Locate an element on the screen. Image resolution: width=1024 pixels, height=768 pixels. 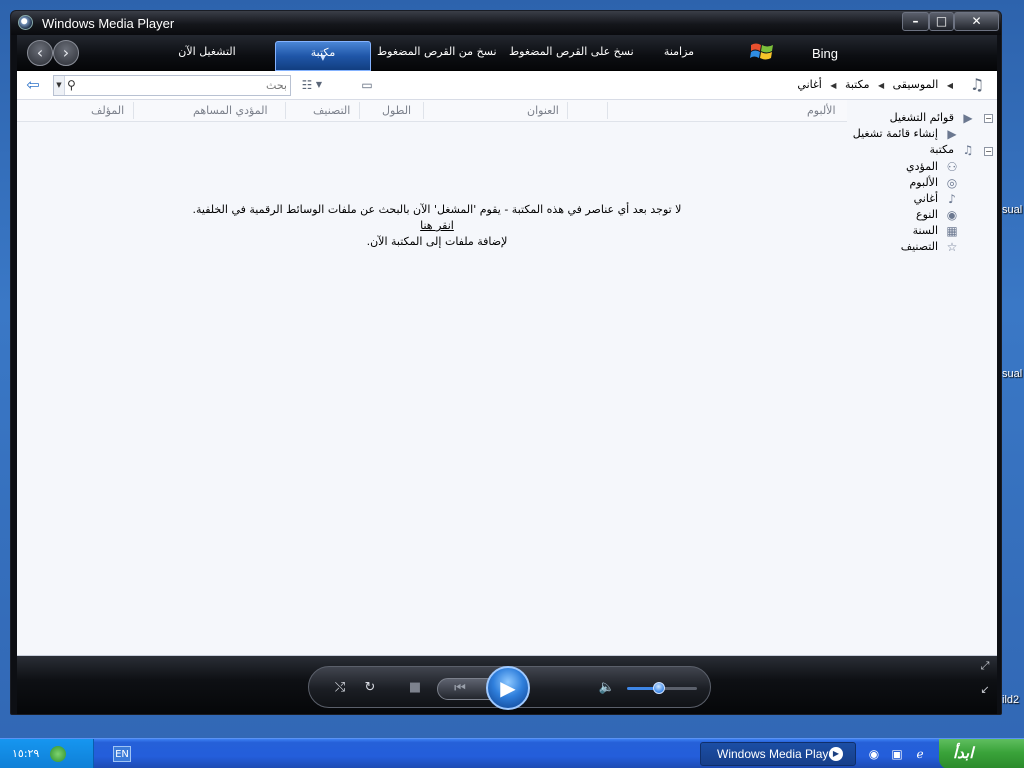
click-here-link: انقر هنا is located at coordinates (437, 225).